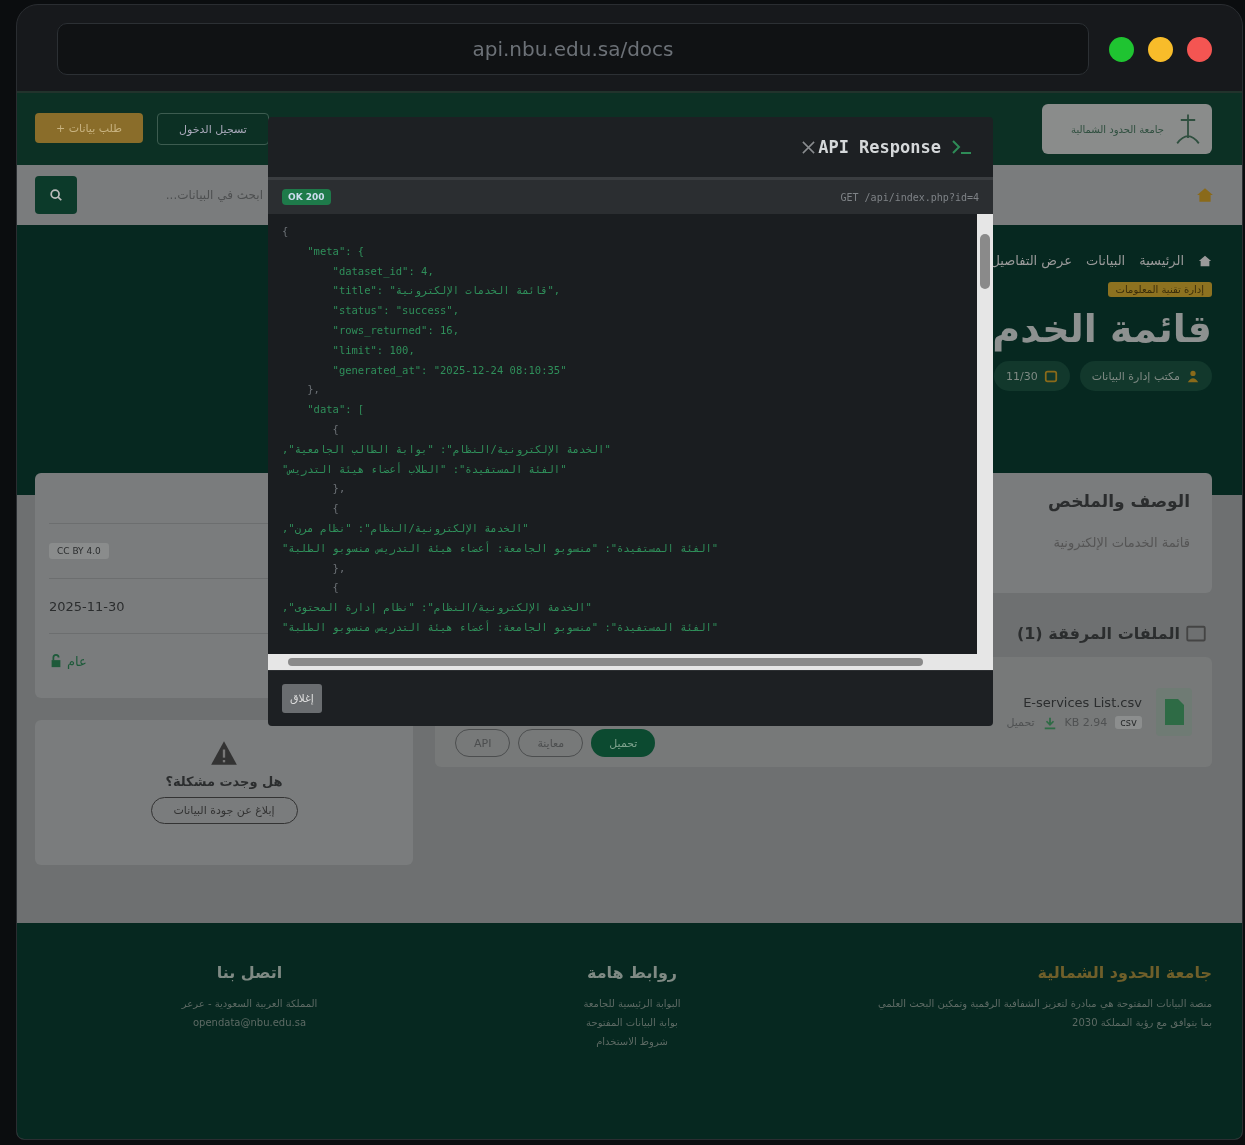 This screenshot has width=1245, height=1145. Describe the element at coordinates (1196, 633) in the screenshot. I see `folder-icon` at that location.